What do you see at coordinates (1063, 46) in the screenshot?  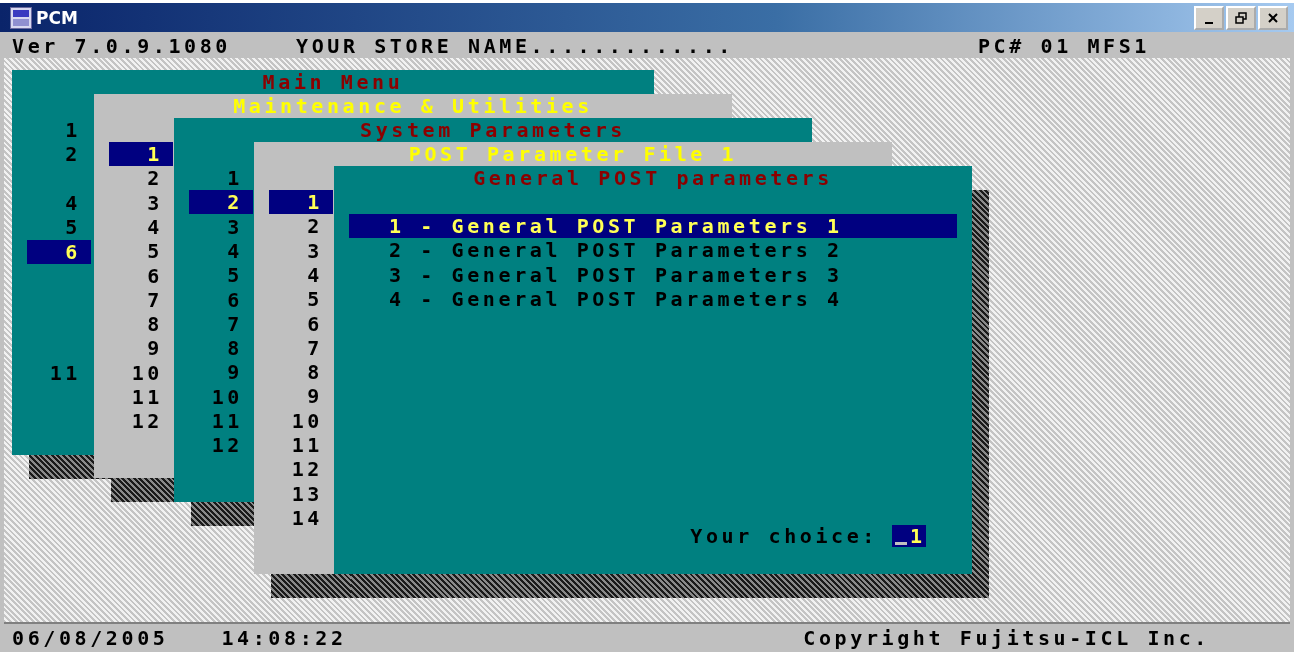 I see `station-id: PC# 01 MFS1` at bounding box center [1063, 46].